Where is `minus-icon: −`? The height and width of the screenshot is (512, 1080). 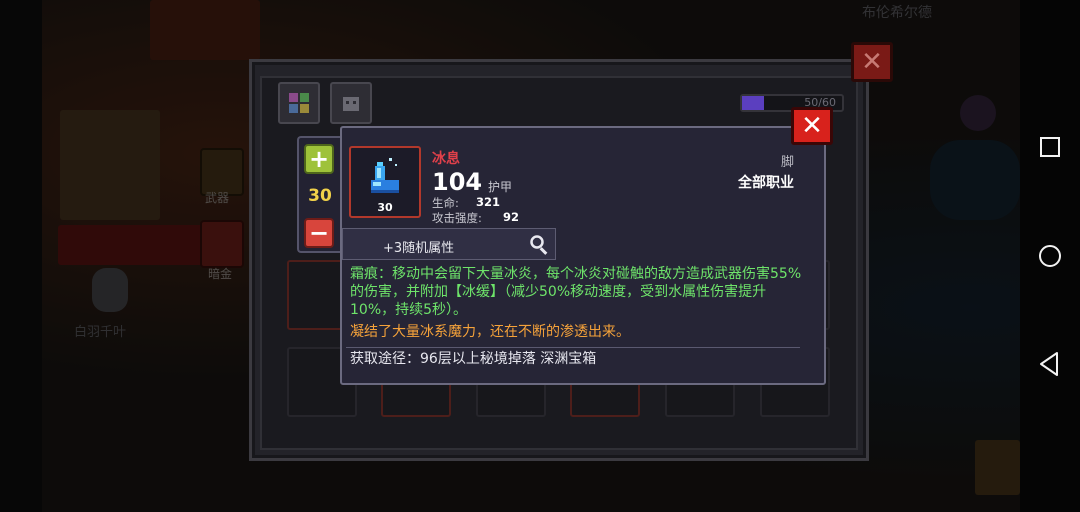 minus-icon: − is located at coordinates (319, 233).